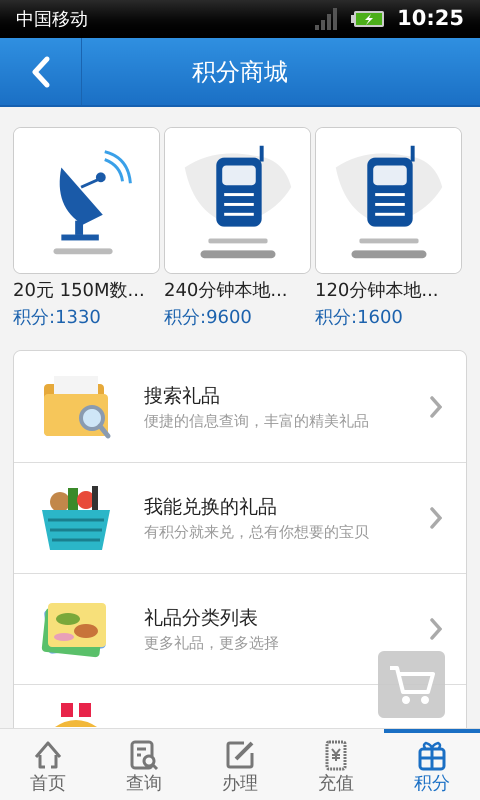 The height and width of the screenshot is (800, 480). I want to click on tab: 积分, so click(432, 764).